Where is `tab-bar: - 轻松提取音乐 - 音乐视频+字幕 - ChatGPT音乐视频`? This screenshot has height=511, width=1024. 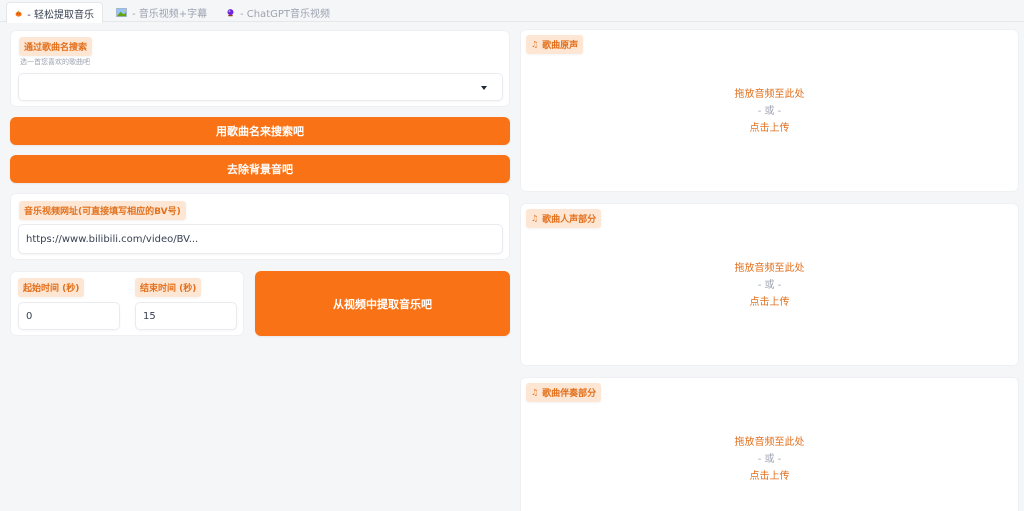 tab-bar: - 轻松提取音乐 - 音乐视频+字幕 - ChatGPT音乐视频 is located at coordinates (512, 11).